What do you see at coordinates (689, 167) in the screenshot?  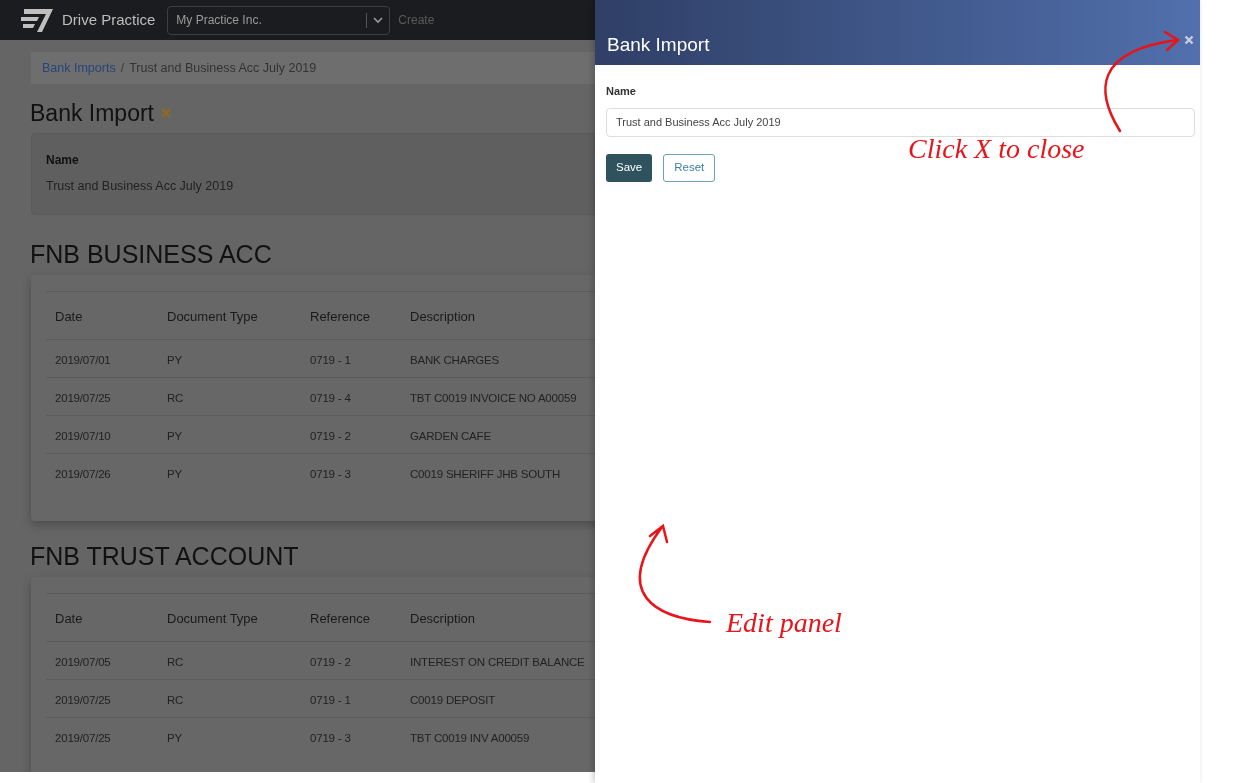 I see `reset-button: Reset` at bounding box center [689, 167].